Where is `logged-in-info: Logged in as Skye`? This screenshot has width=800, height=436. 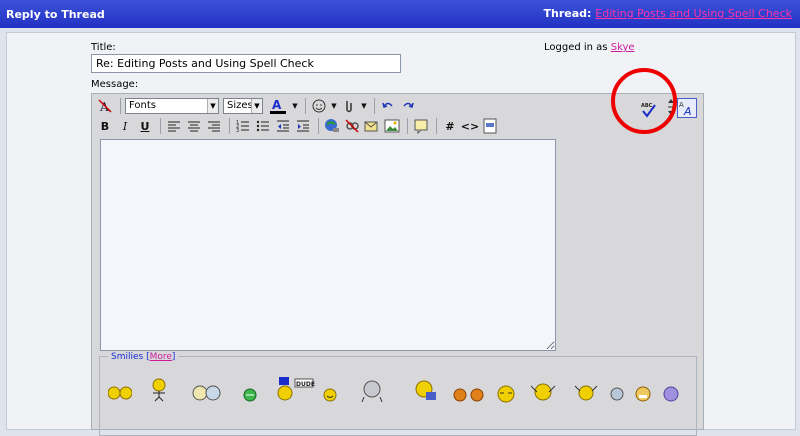
logged-in-info: Logged in as Skye is located at coordinates (589, 47).